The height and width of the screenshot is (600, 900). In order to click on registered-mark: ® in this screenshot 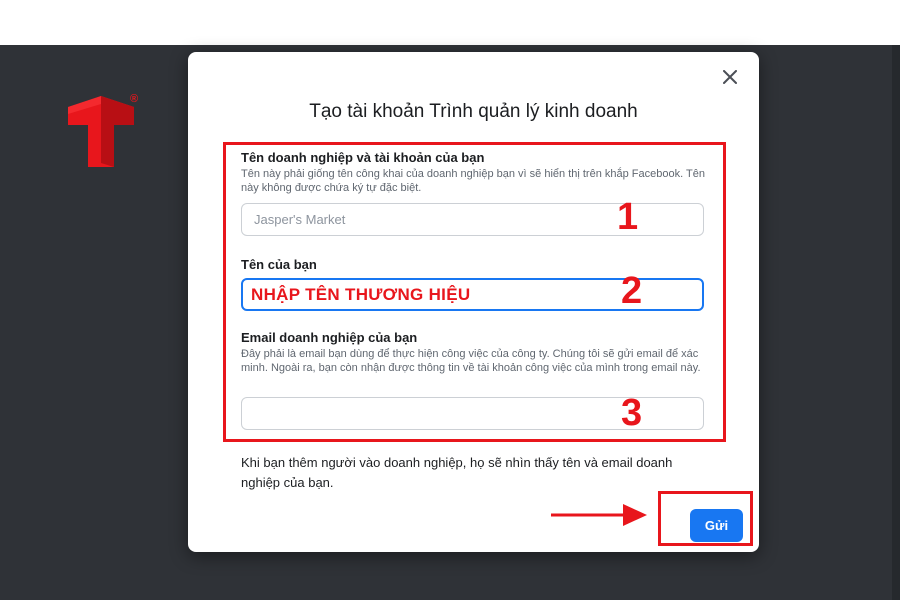, I will do `click(134, 99)`.